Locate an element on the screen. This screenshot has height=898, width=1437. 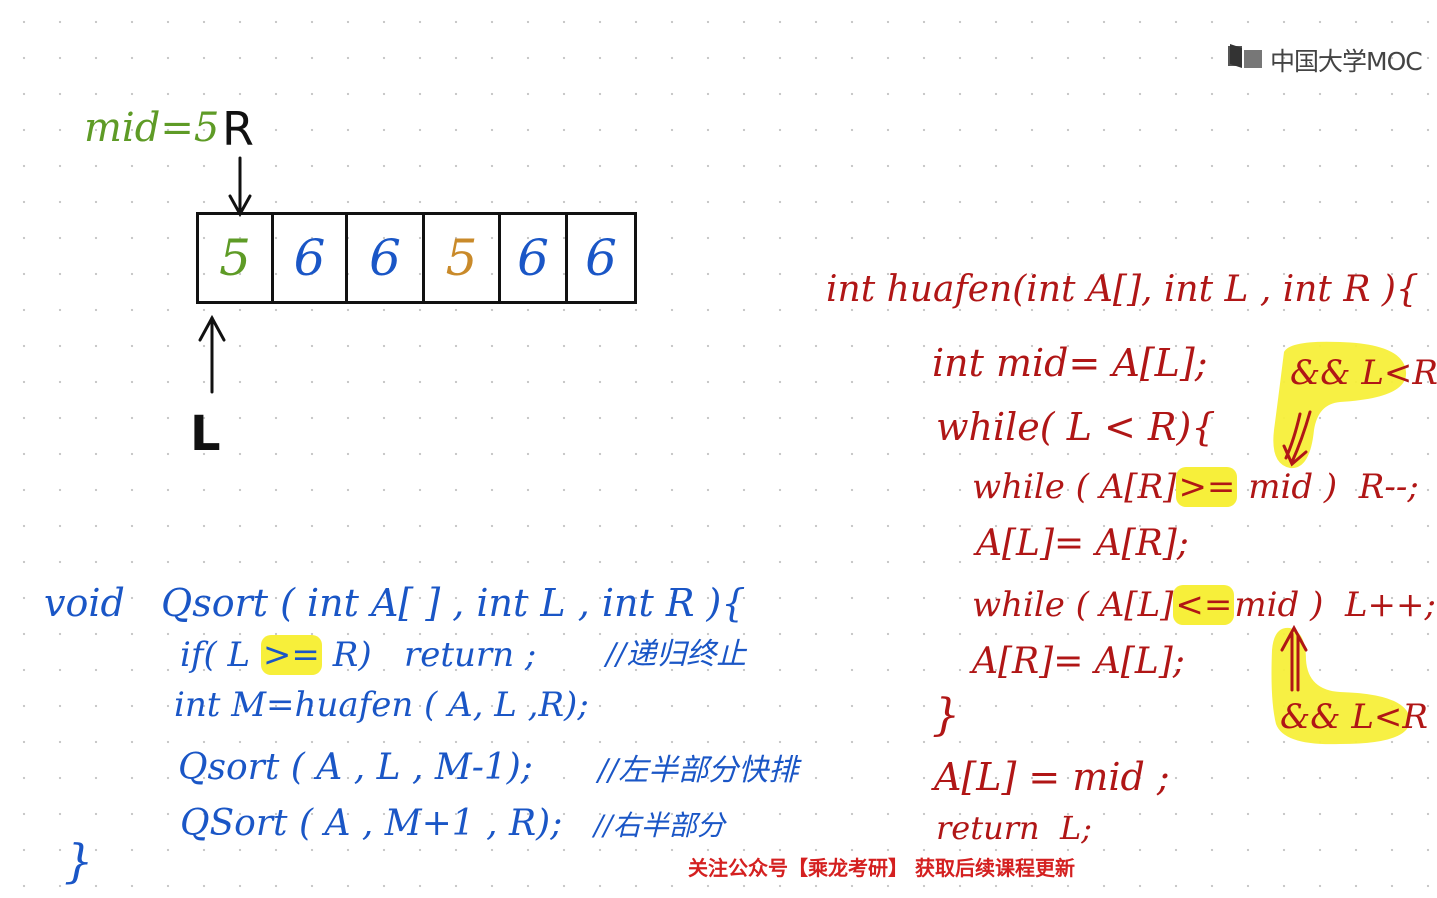
huafen-assign-mid: A[L] = mid ; is located at coordinates (1052, 777).